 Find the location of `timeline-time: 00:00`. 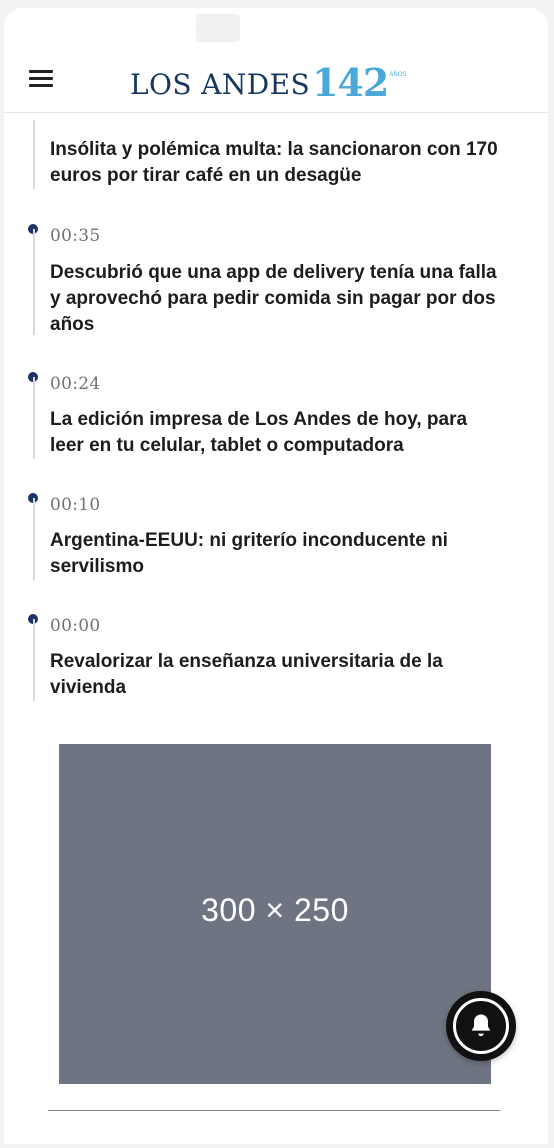

timeline-time: 00:00 is located at coordinates (75, 626).